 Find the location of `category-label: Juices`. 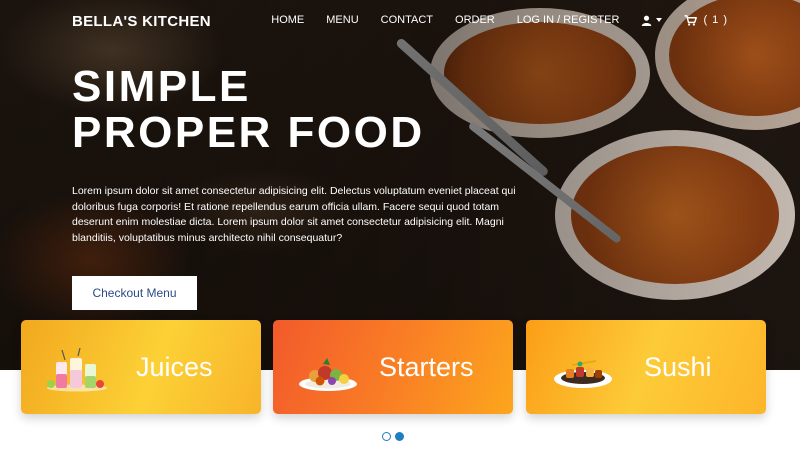

category-label: Juices is located at coordinates (174, 367).